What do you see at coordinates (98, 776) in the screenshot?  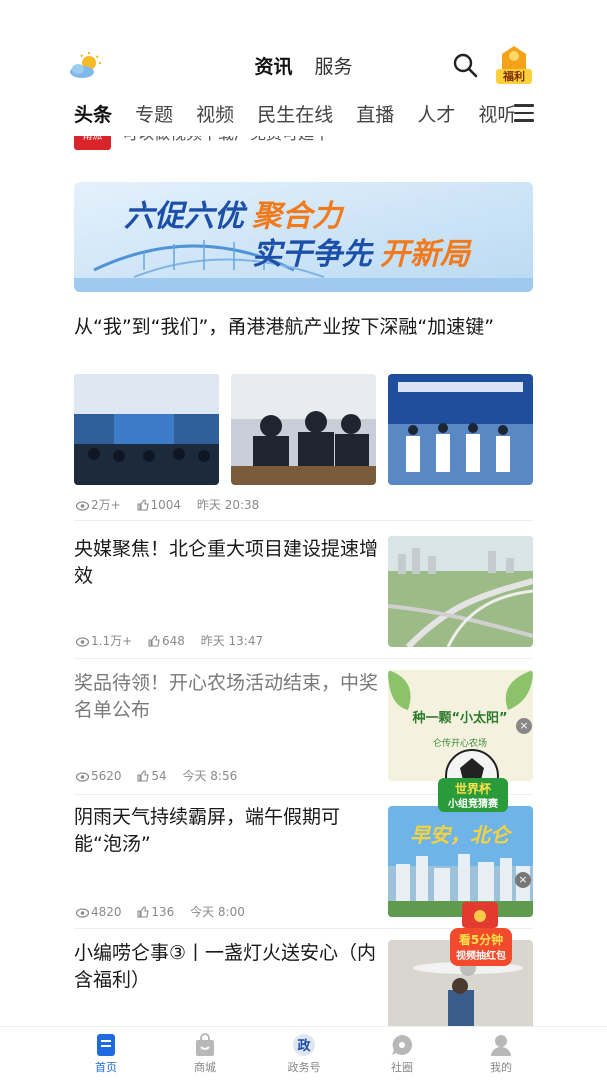 I see `article-3-views: 5620` at bounding box center [98, 776].